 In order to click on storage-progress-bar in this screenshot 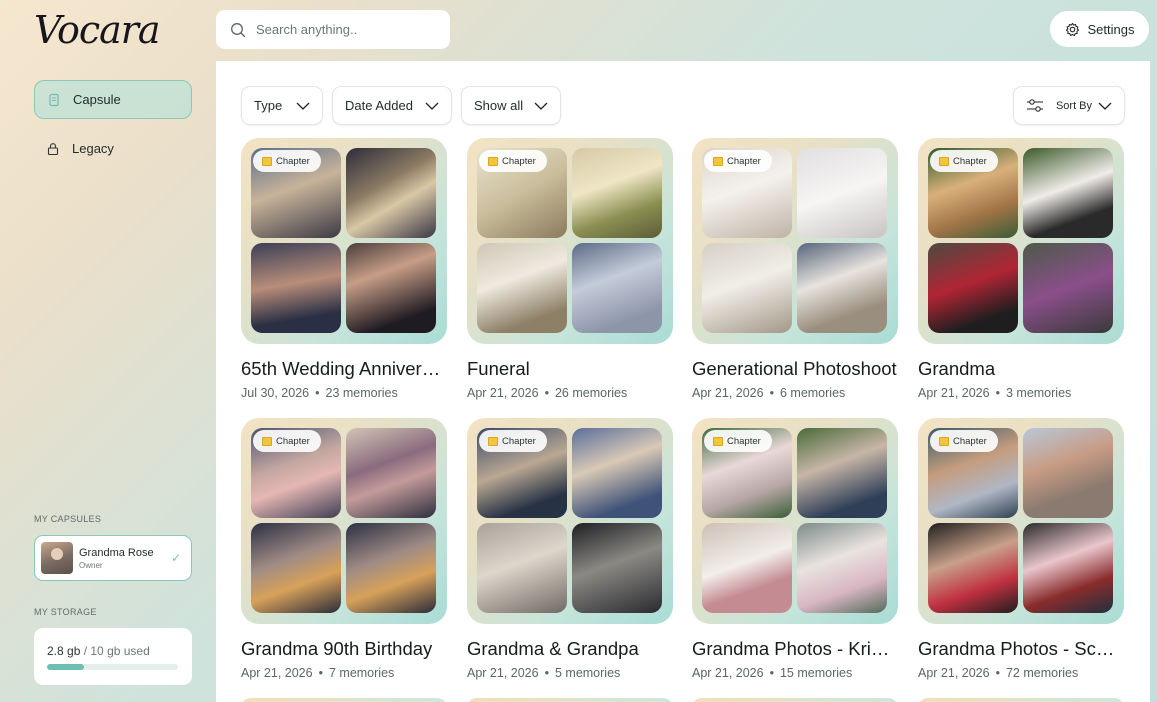, I will do `click(112, 667)`.